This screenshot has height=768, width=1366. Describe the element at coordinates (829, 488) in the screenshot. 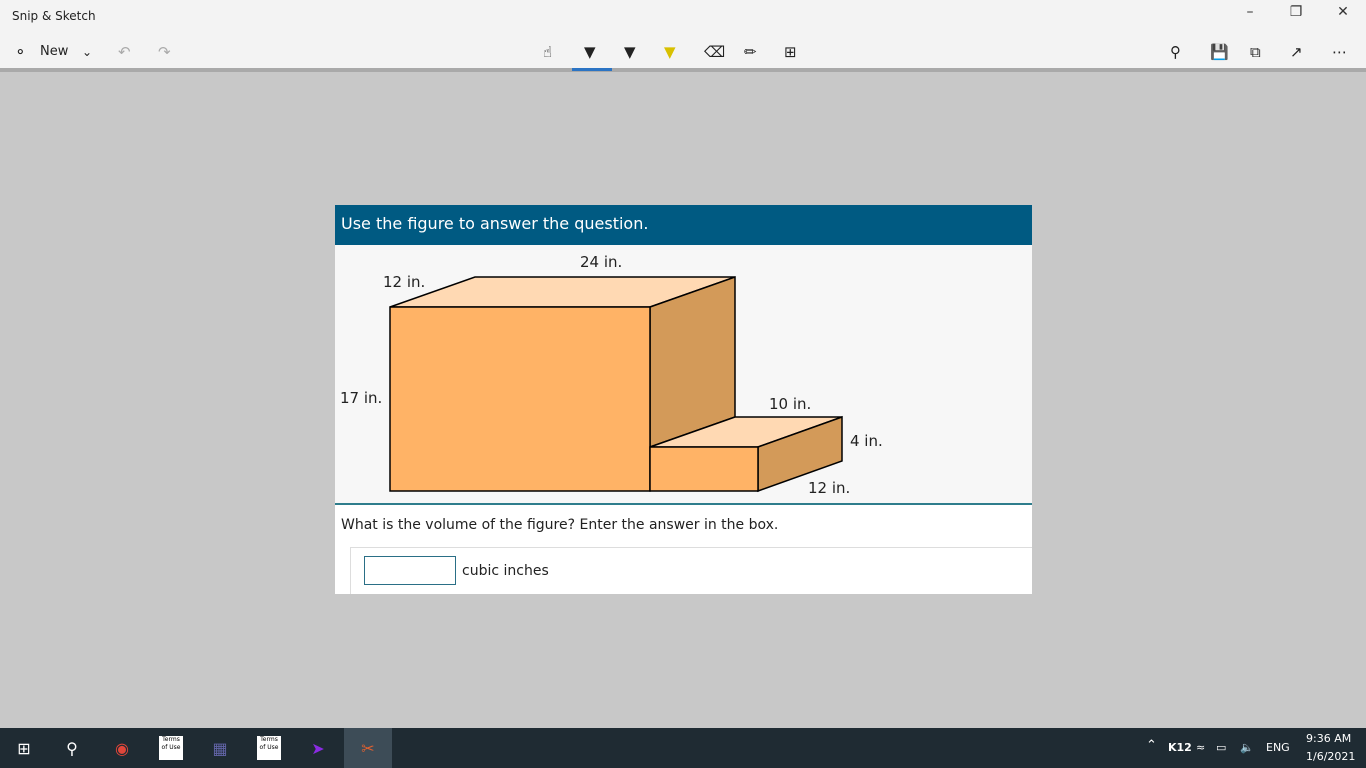

I see `label-small-depth: 12 in.` at that location.